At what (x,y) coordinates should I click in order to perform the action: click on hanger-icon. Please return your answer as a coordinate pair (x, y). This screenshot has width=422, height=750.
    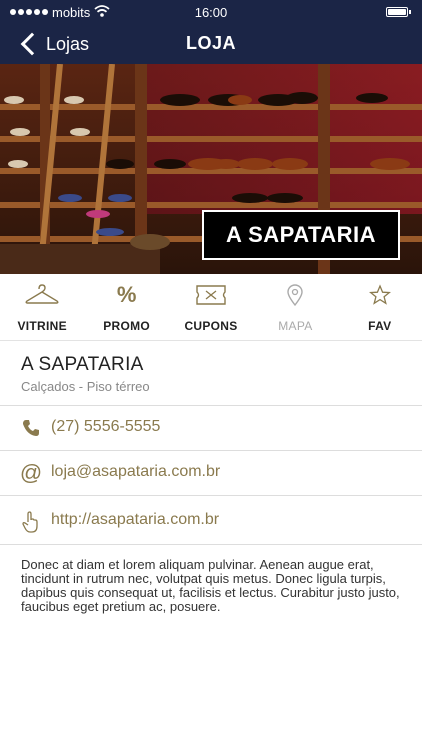
    Looking at the image, I should click on (42, 295).